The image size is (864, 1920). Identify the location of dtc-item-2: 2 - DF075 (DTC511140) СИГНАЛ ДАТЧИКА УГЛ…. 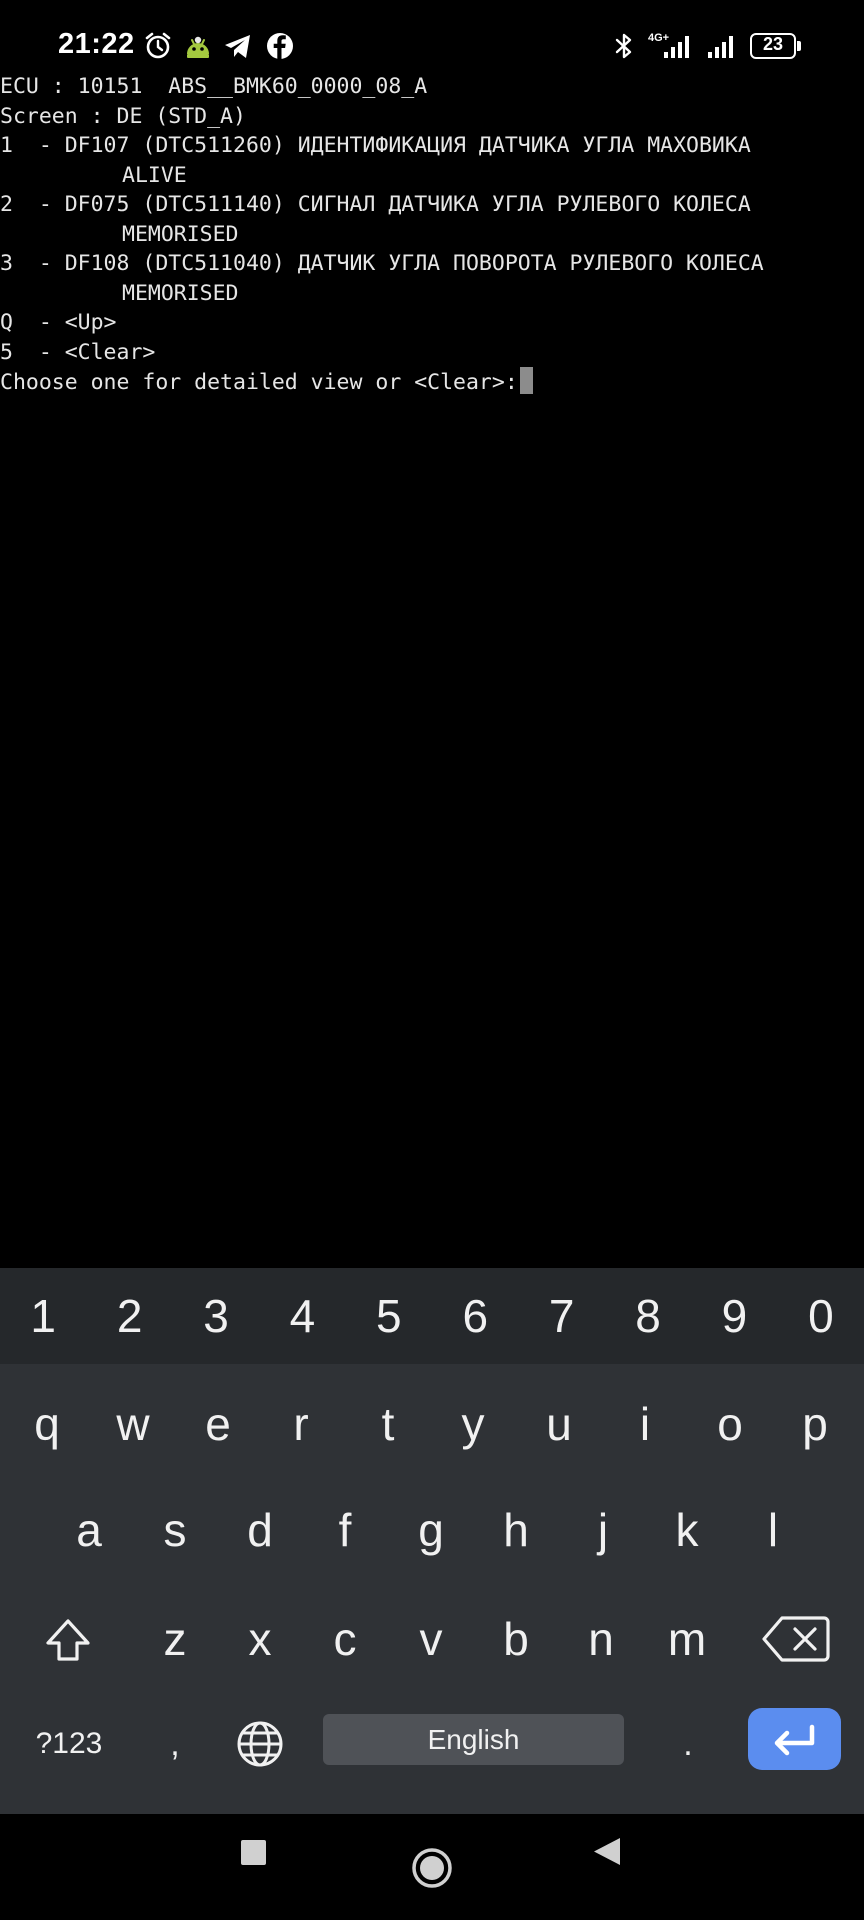
(375, 204).